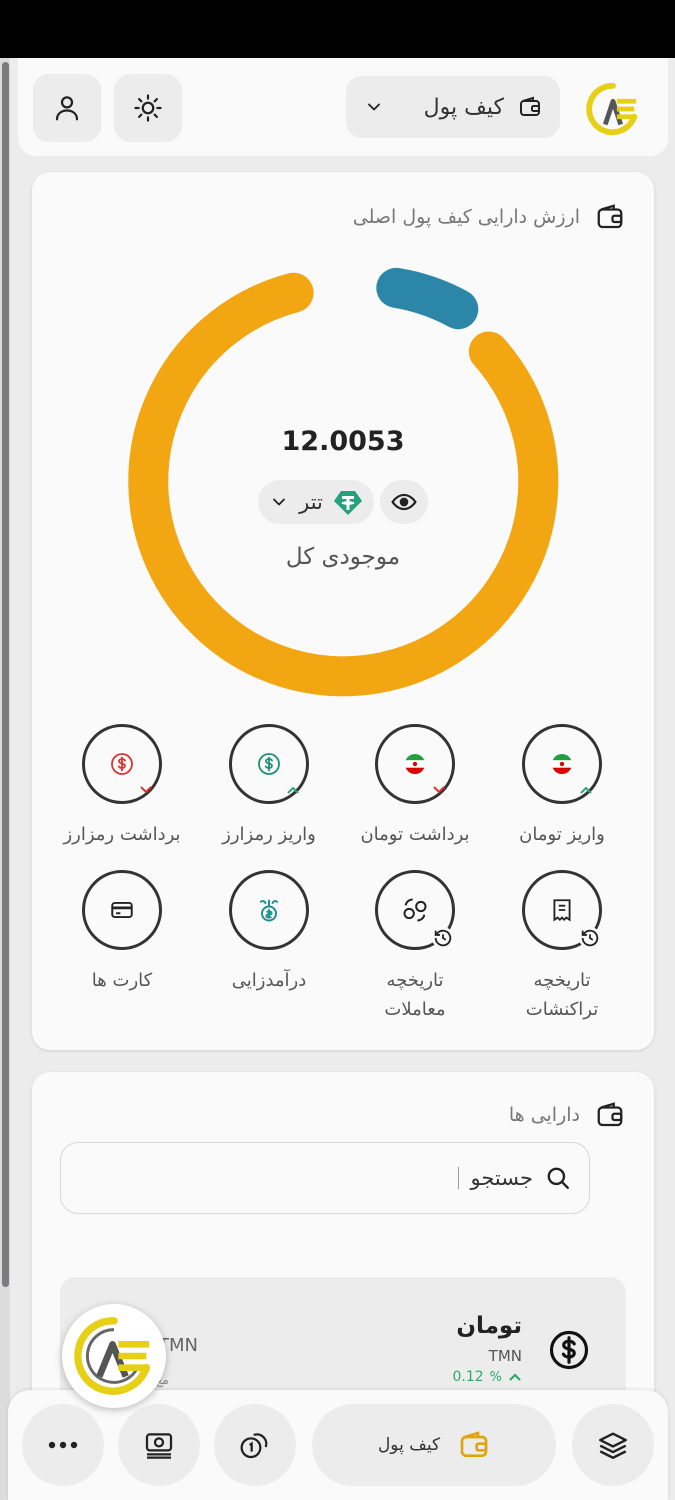 This screenshot has width=675, height=1500. I want to click on asset-name: تومان, so click(489, 1326).